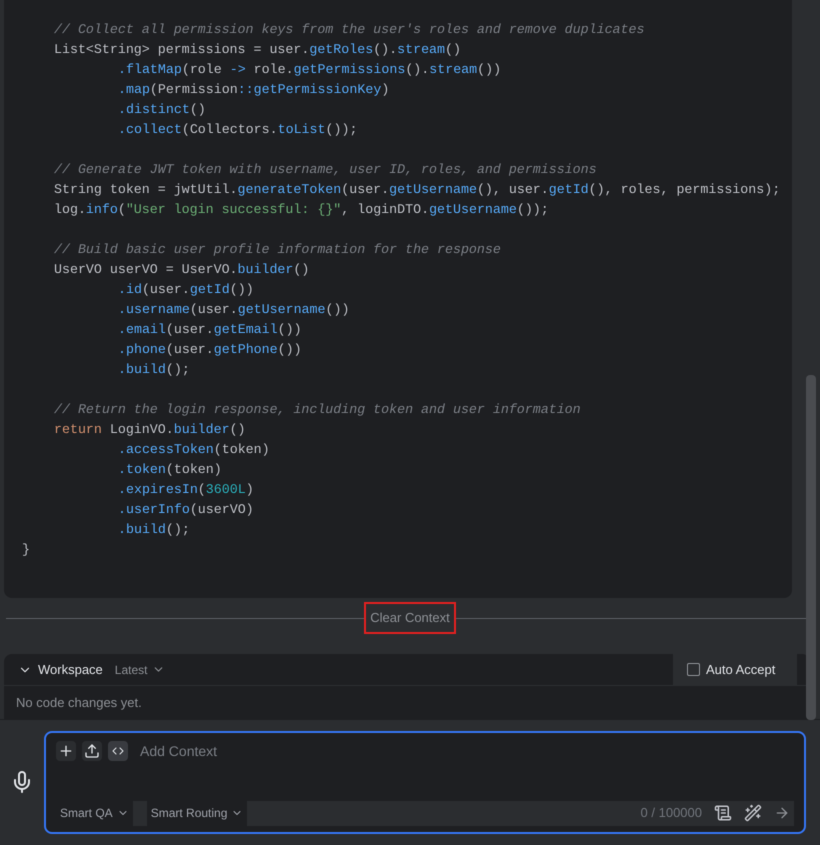 This screenshot has width=820, height=845. Describe the element at coordinates (254, 90) in the screenshot. I see `code-line: .map(Permission::getPermissionKey)` at that location.